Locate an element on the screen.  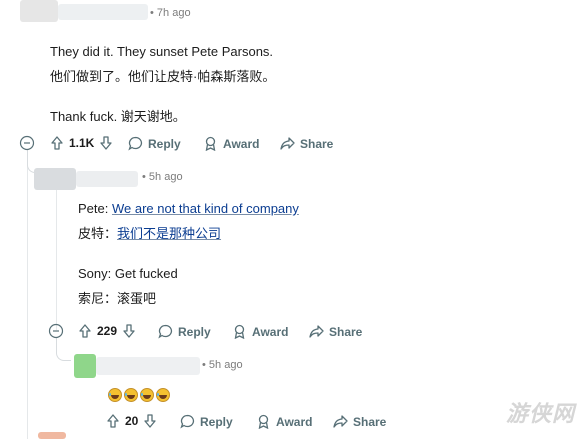
vote-bar: 1.1K is located at coordinates (81, 143).